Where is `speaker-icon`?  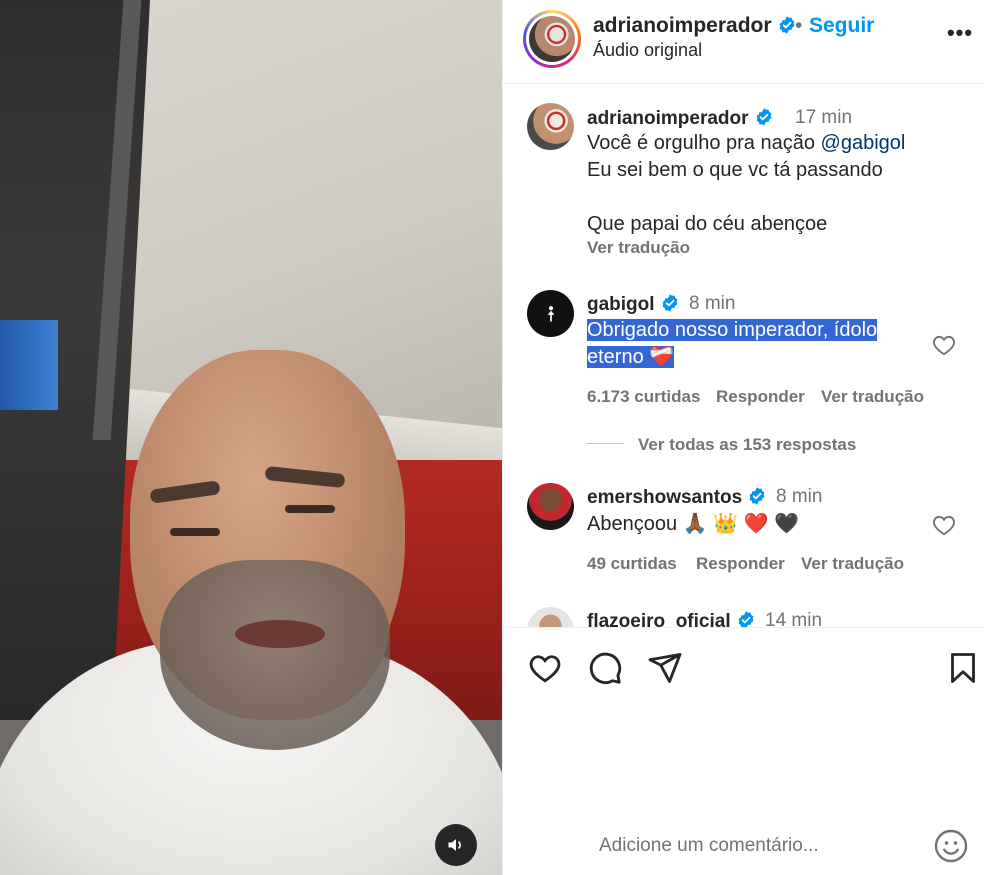 speaker-icon is located at coordinates (454, 845).